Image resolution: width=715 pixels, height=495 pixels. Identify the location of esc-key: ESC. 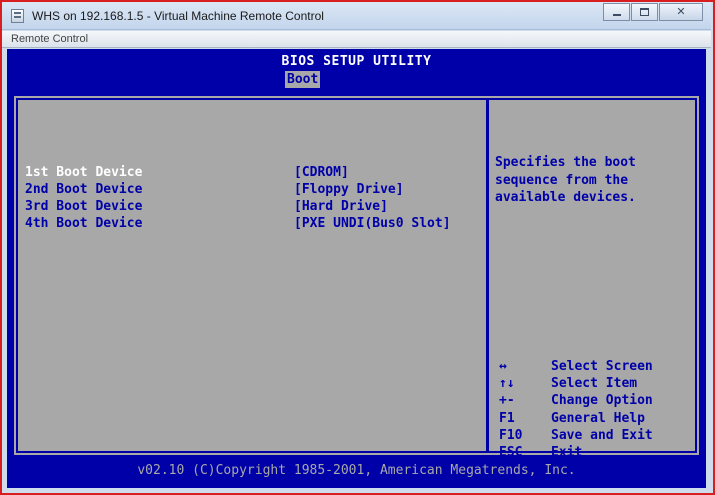
(511, 452).